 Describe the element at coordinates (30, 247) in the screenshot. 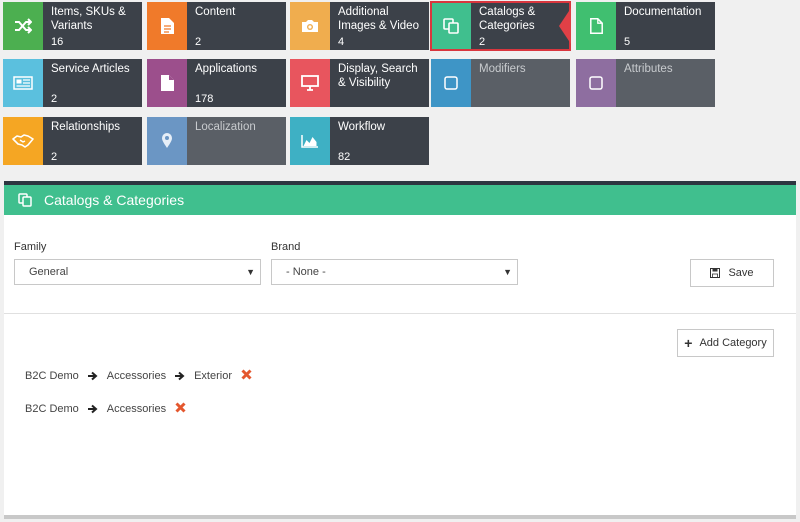

I see `family-label: Family` at that location.